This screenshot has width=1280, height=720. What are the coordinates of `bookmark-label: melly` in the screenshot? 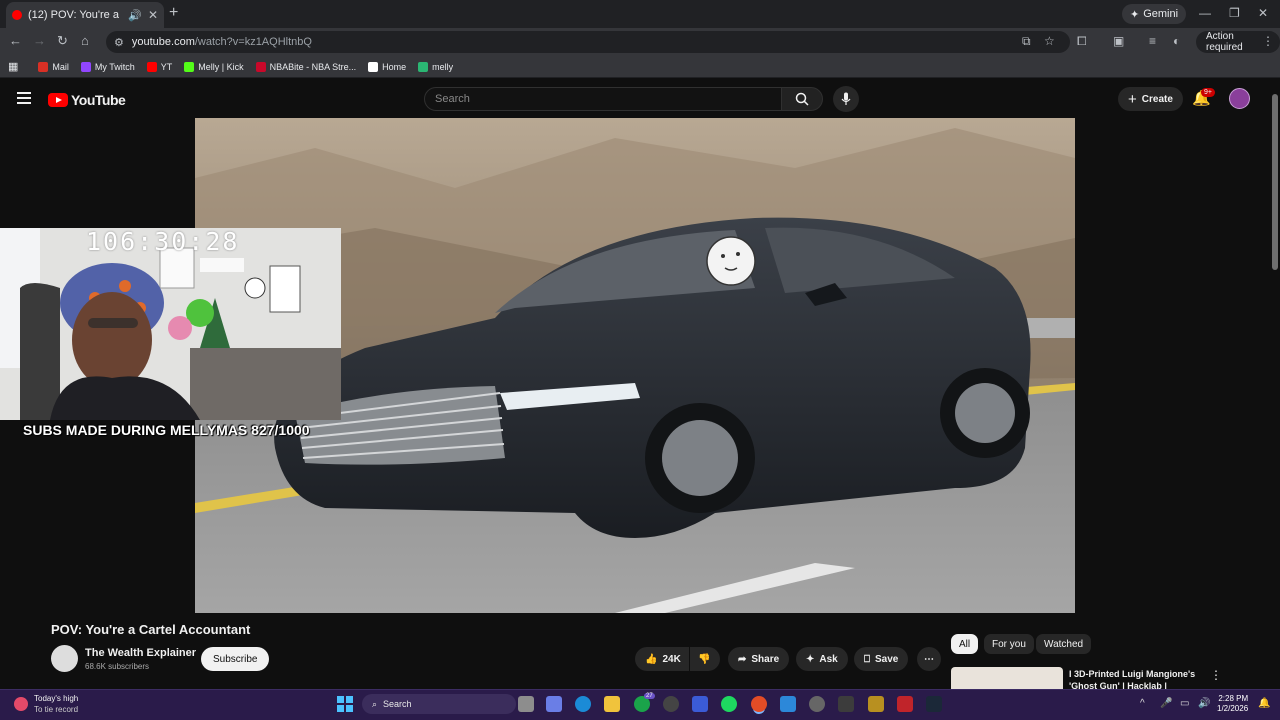 It's located at (443, 66).